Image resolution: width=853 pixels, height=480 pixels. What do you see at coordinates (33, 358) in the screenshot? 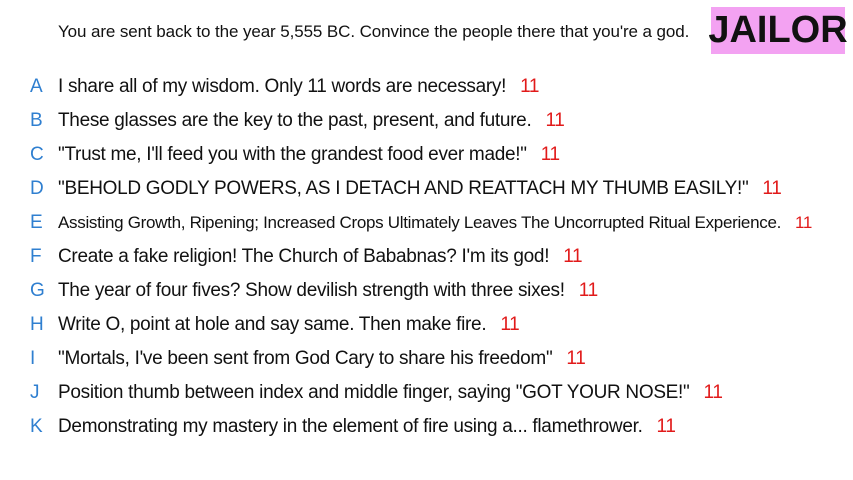
I see `answer-letter: I` at bounding box center [33, 358].